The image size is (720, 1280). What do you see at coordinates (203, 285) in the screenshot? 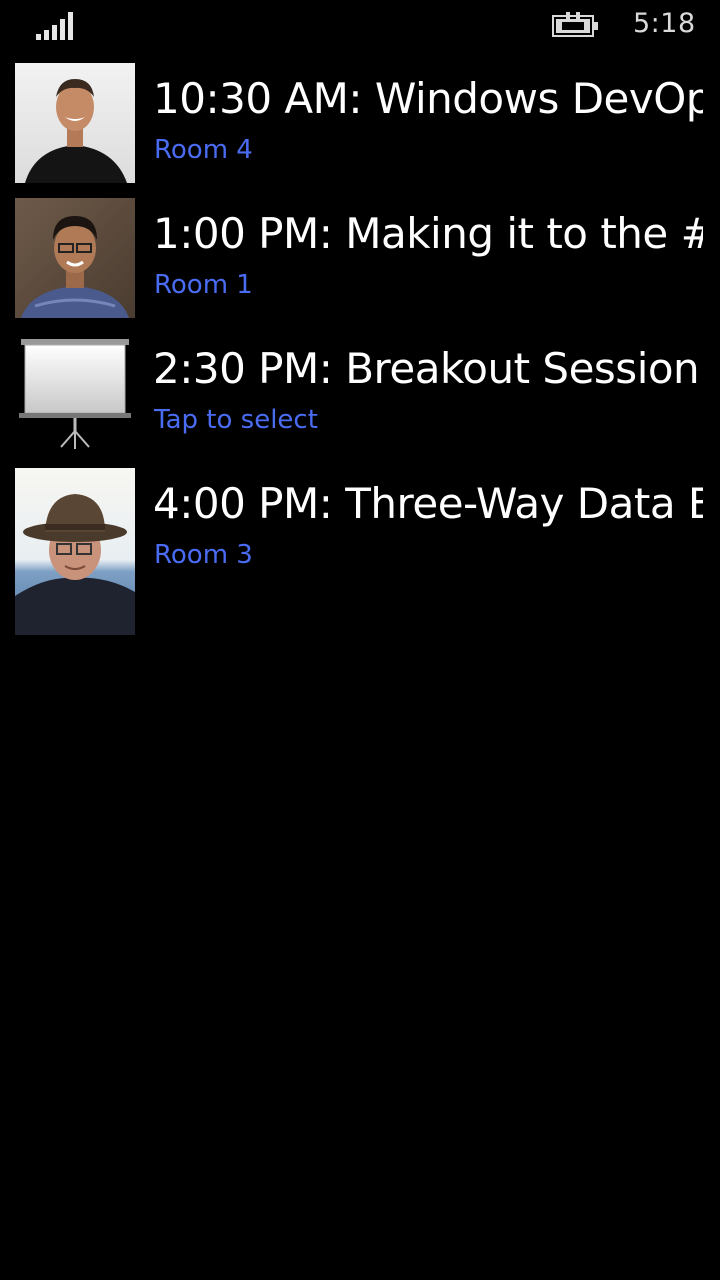
I see `session-room: Room 1` at bounding box center [203, 285].